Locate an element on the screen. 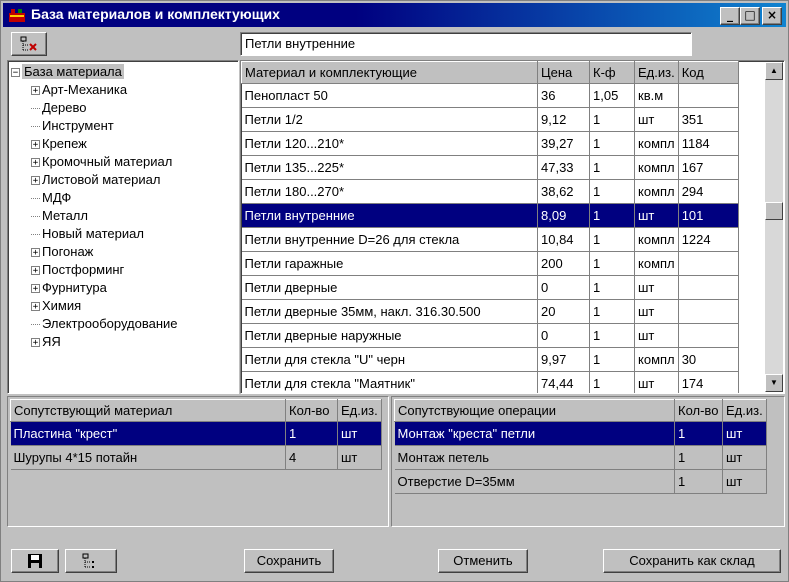 This screenshot has height=582, width=789. table-row: Петли для стекла "U" черн 9,97 1 компл 30 is located at coordinates (490, 359).